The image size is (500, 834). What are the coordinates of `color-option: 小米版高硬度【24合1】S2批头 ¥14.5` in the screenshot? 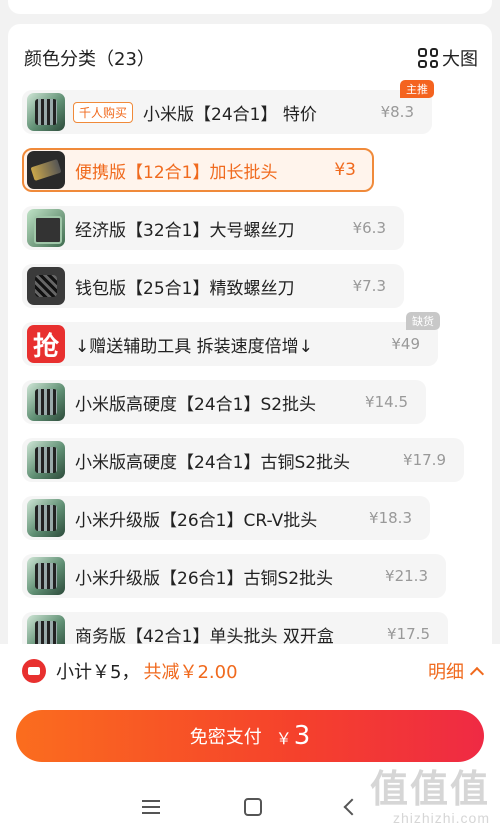 It's located at (224, 402).